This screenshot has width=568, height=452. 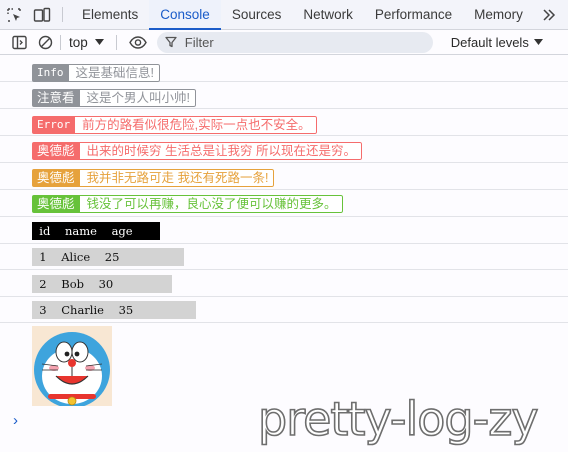 What do you see at coordinates (137, 98) in the screenshot?
I see `log-message: 这是个男人叫小帅!` at bounding box center [137, 98].